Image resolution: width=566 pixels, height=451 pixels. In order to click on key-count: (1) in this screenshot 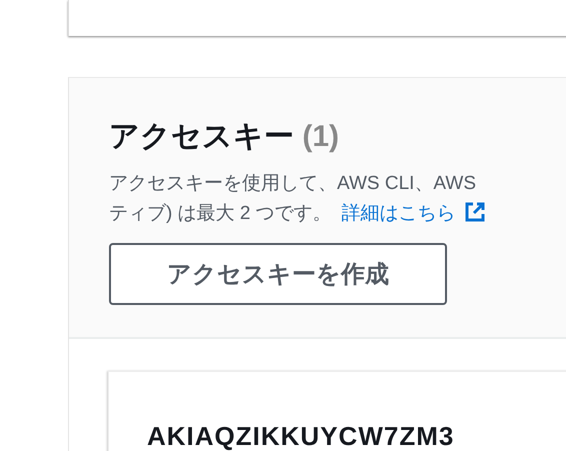, I will do `click(321, 136)`.